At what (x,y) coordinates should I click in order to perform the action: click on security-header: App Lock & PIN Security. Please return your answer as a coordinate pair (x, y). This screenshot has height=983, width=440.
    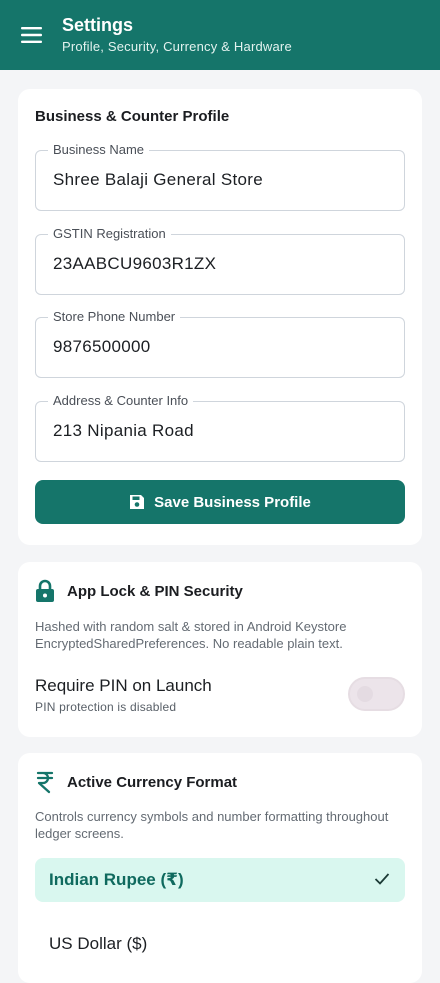
    Looking at the image, I should click on (139, 591).